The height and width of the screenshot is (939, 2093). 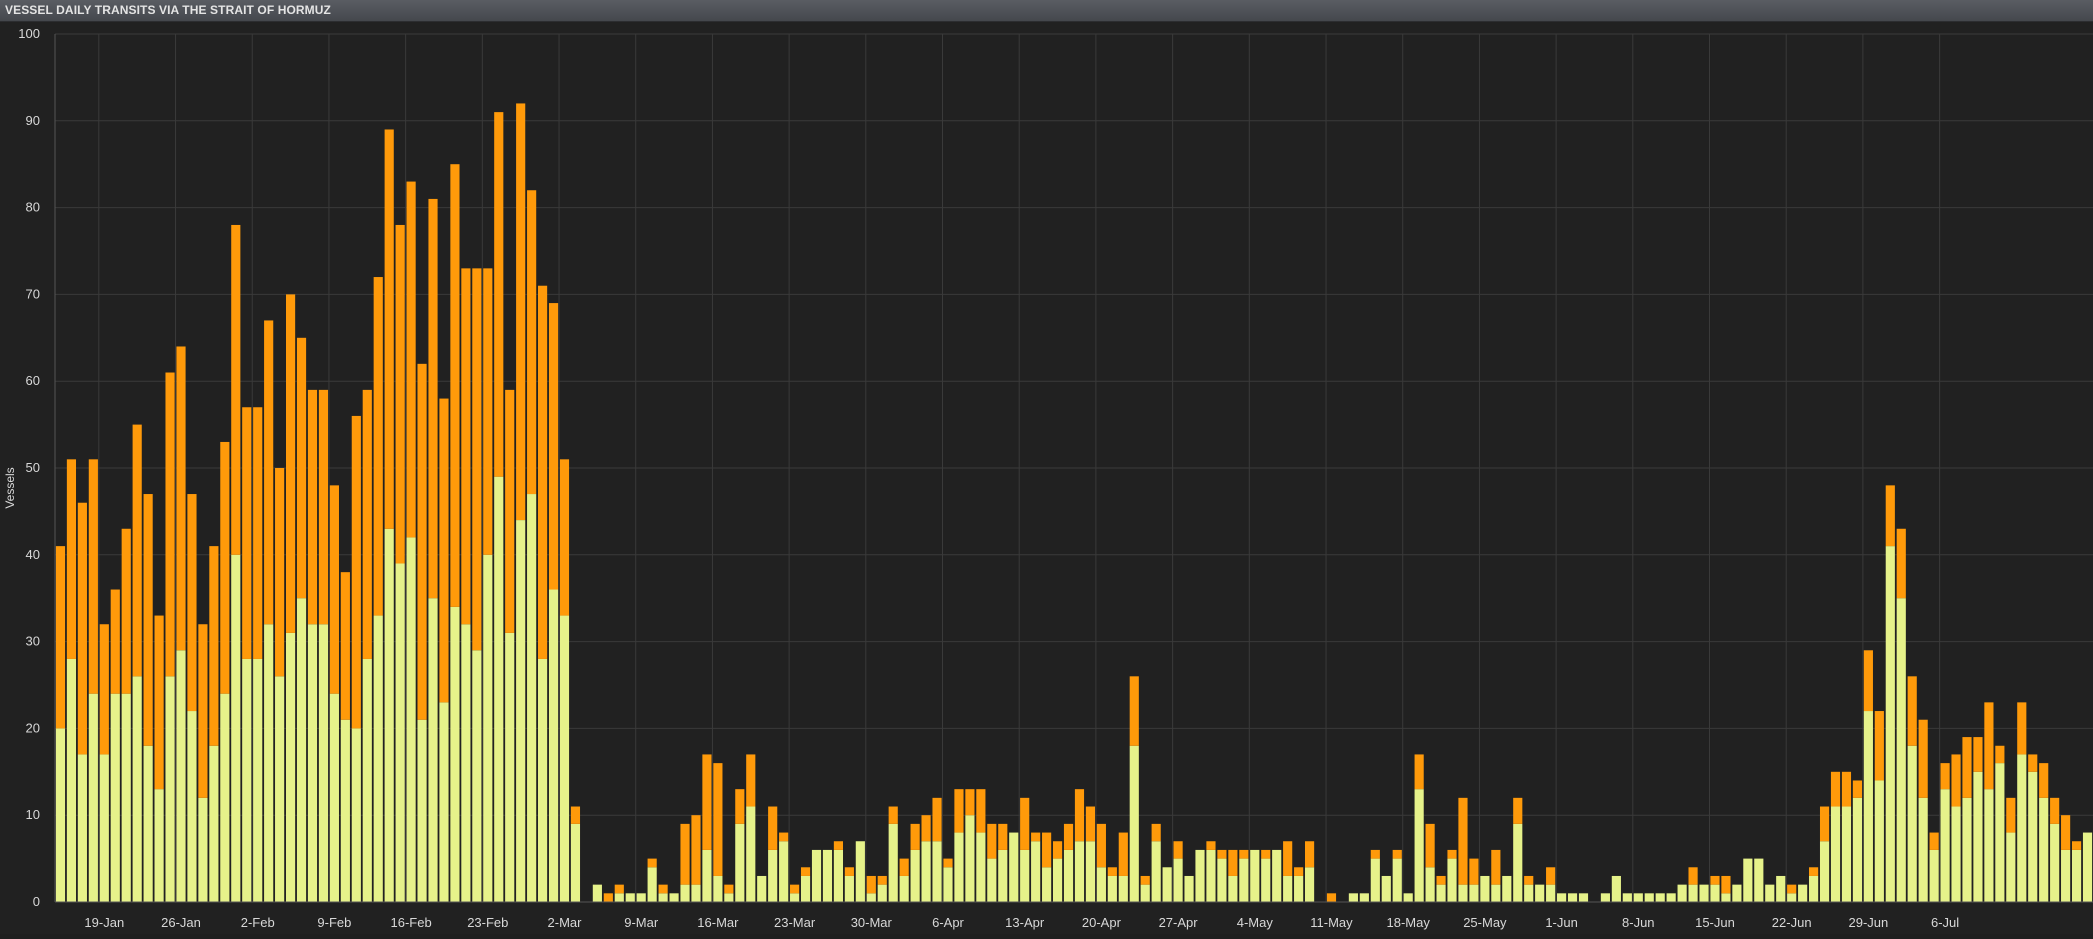 What do you see at coordinates (1025, 922) in the screenshot?
I see `x-tick-label: 13-Apr` at bounding box center [1025, 922].